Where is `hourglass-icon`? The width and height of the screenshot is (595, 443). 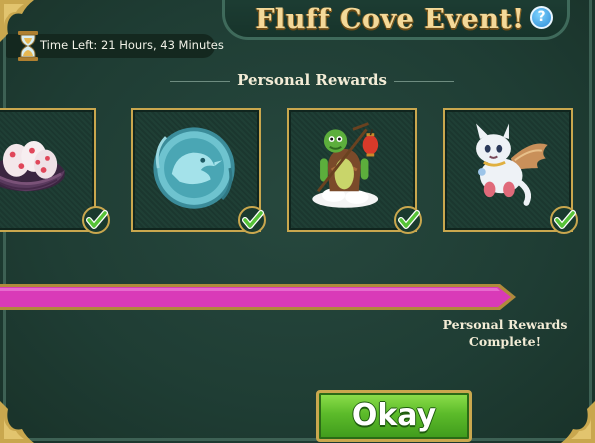
hourglass-icon is located at coordinates (28, 46).